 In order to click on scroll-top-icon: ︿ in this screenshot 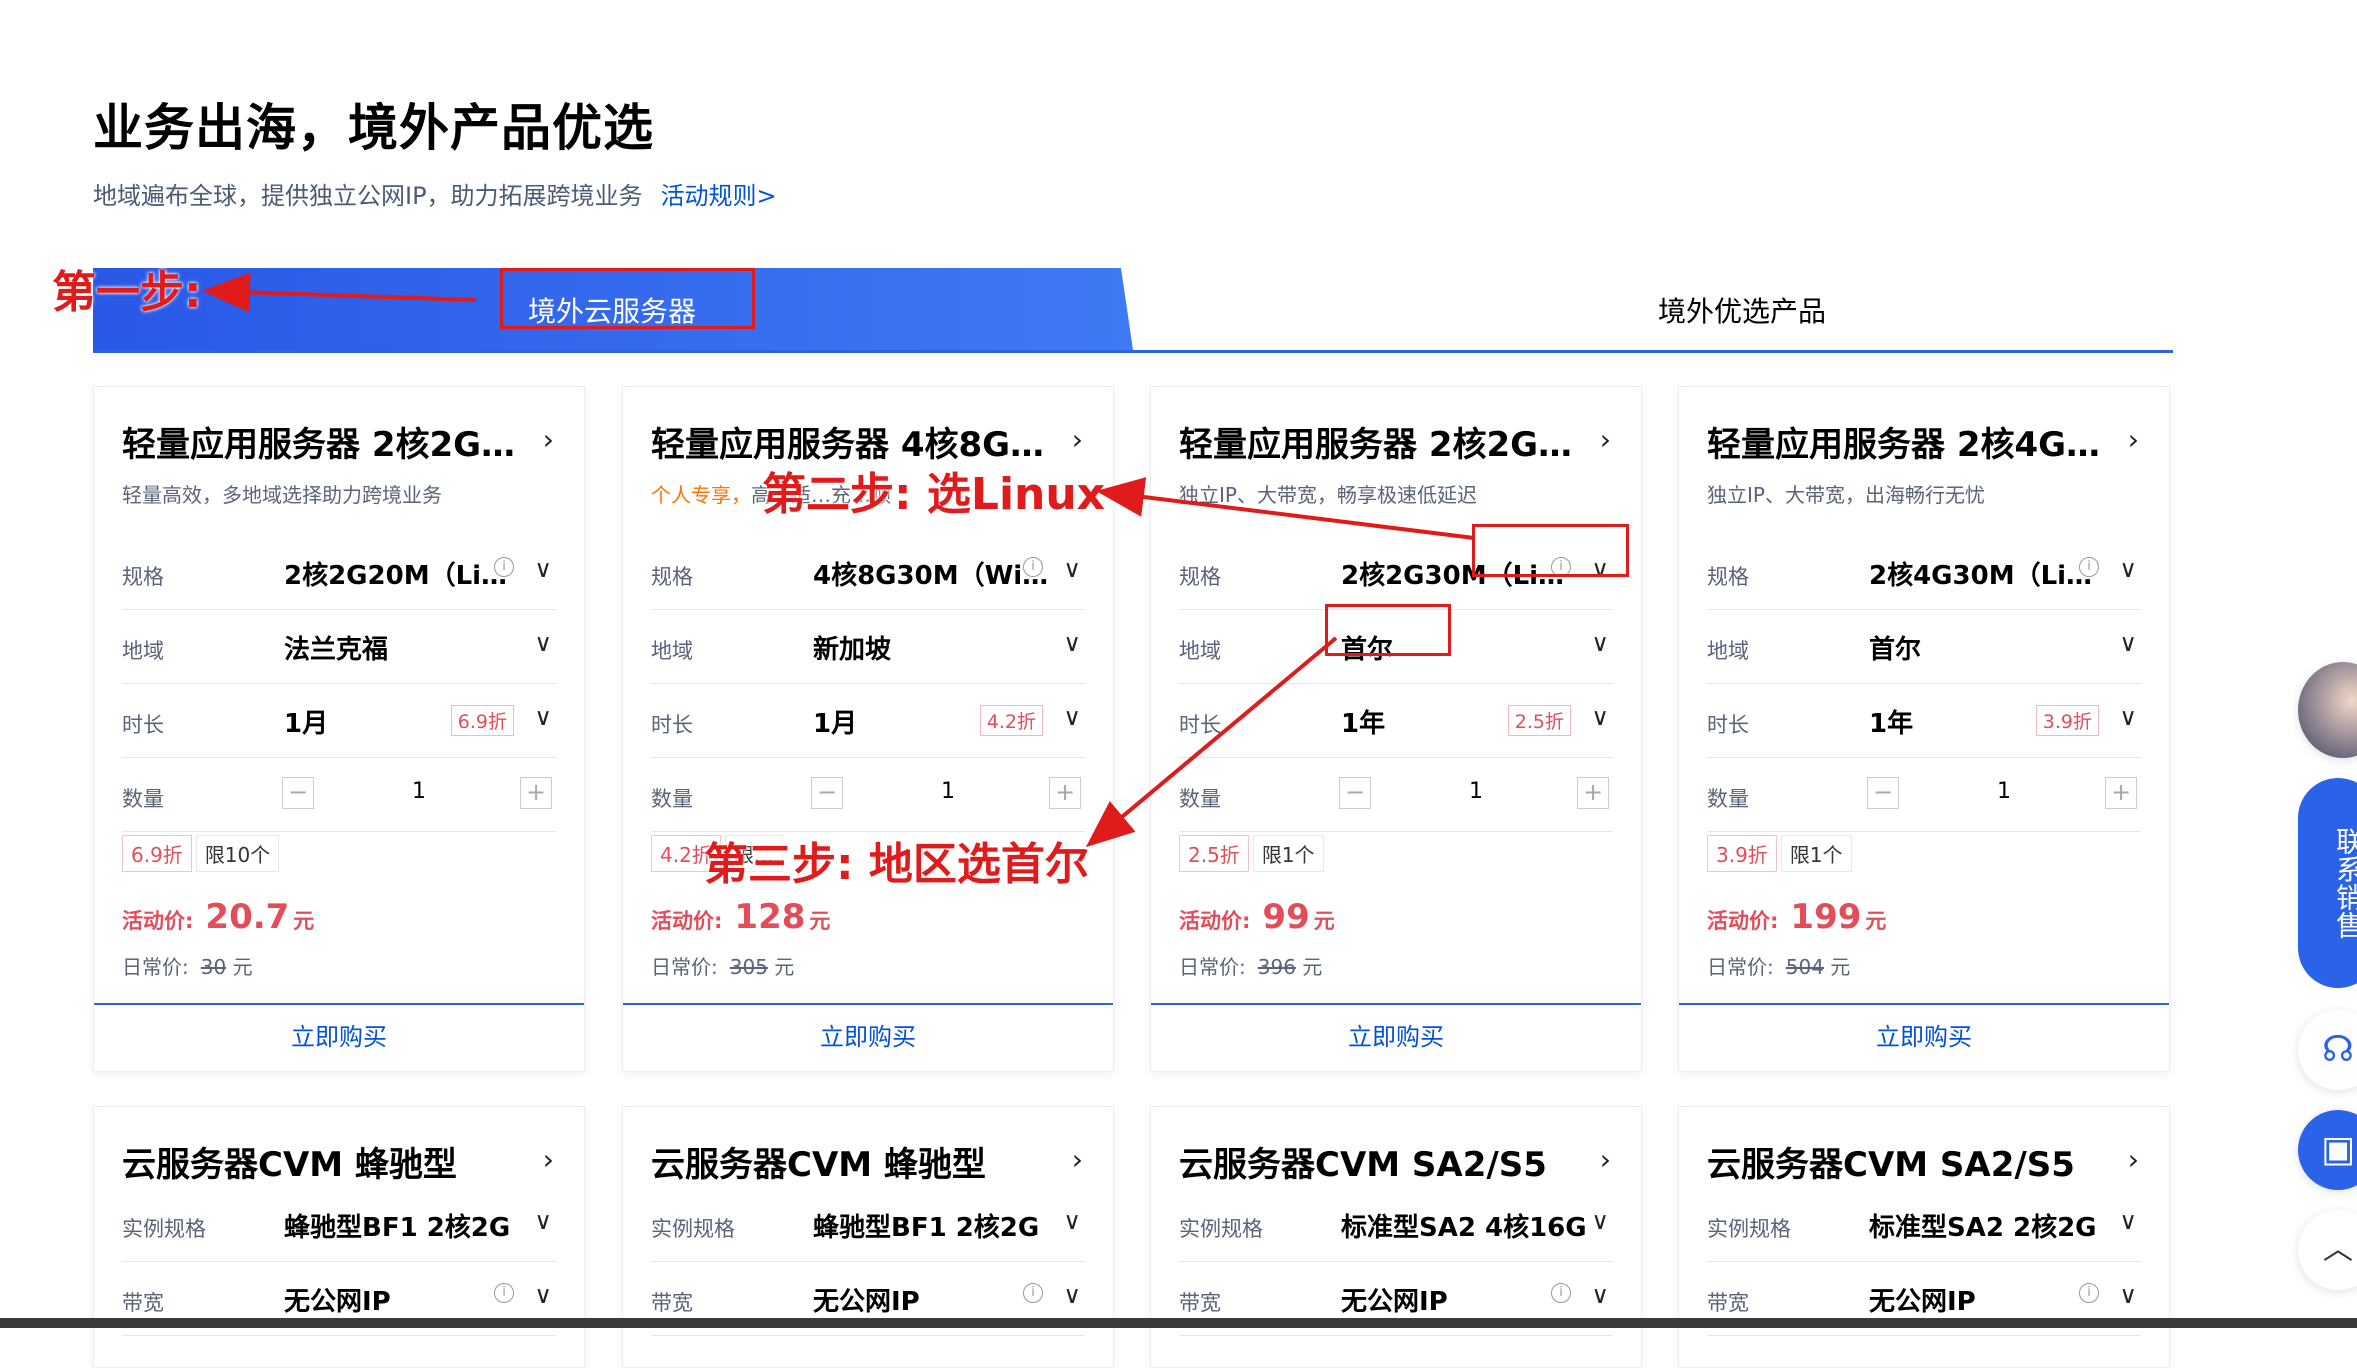, I will do `click(2327, 1250)`.